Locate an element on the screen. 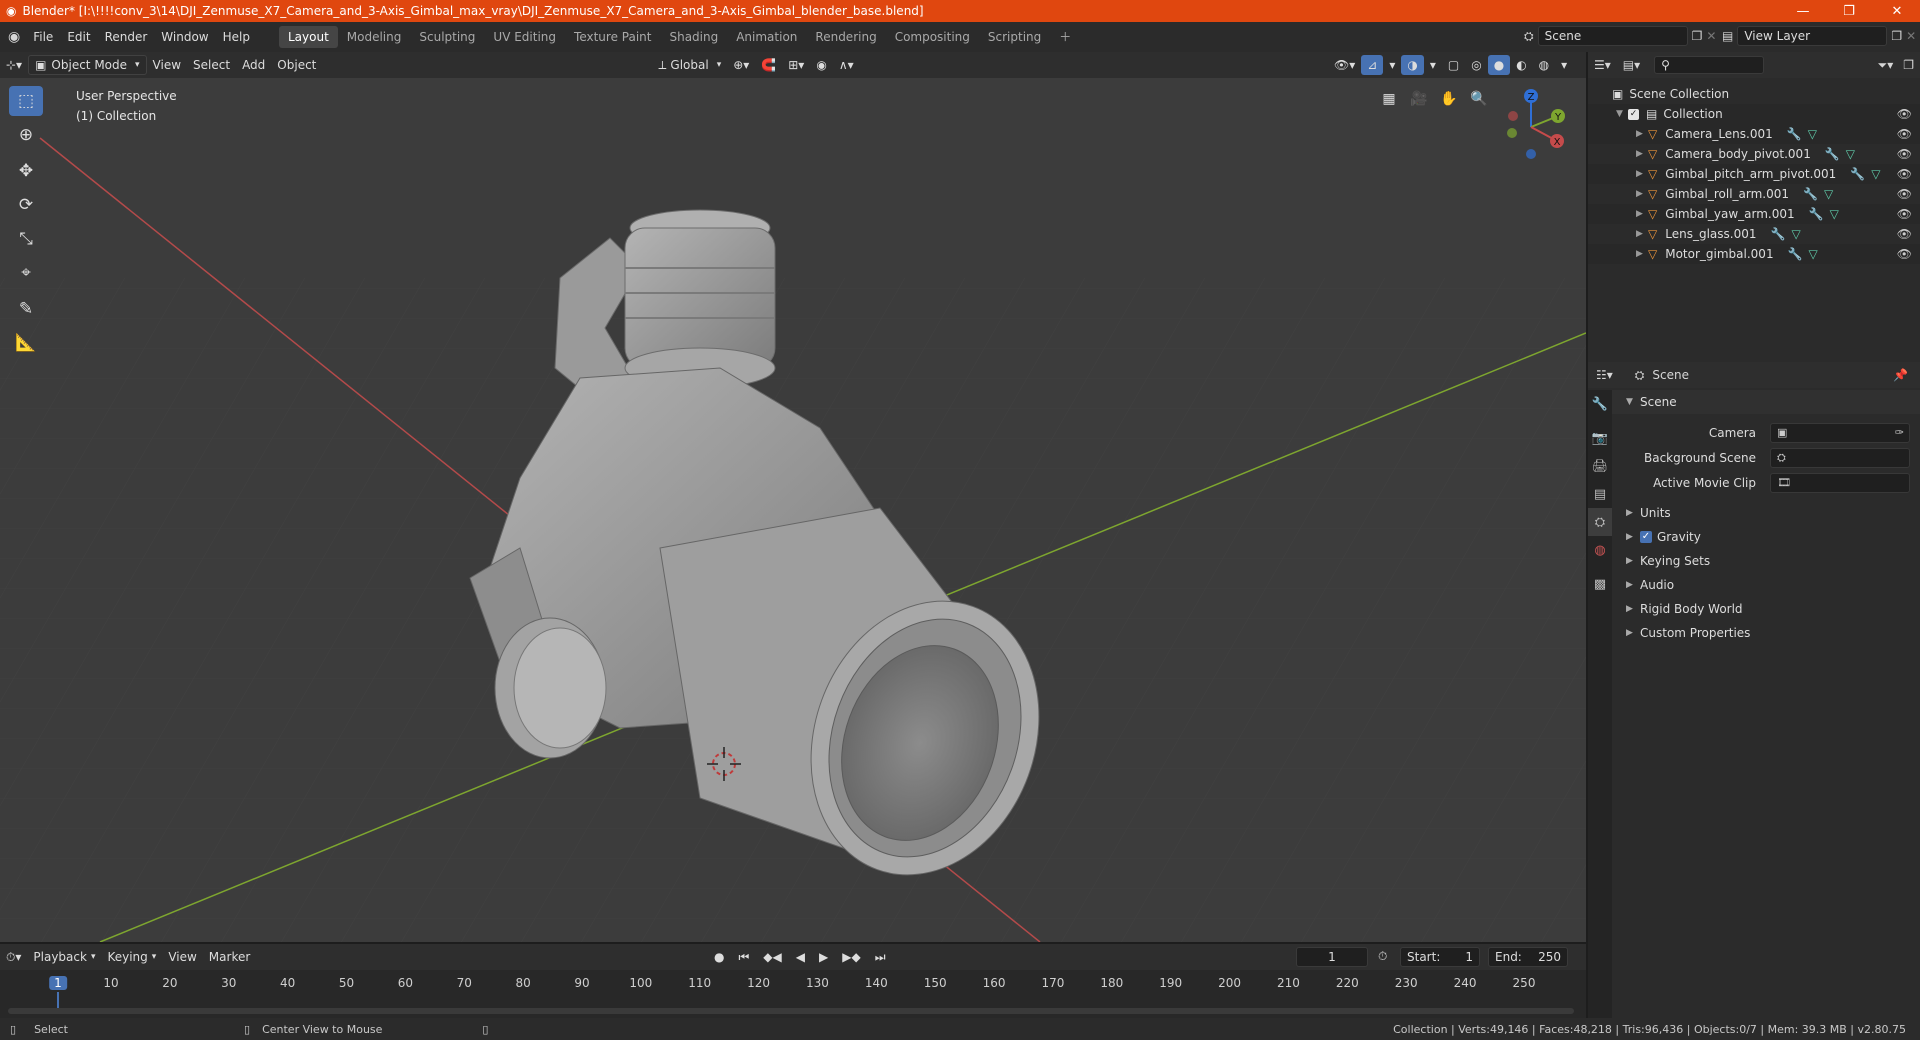  start-frame-field: Start: 1 is located at coordinates (1440, 957).